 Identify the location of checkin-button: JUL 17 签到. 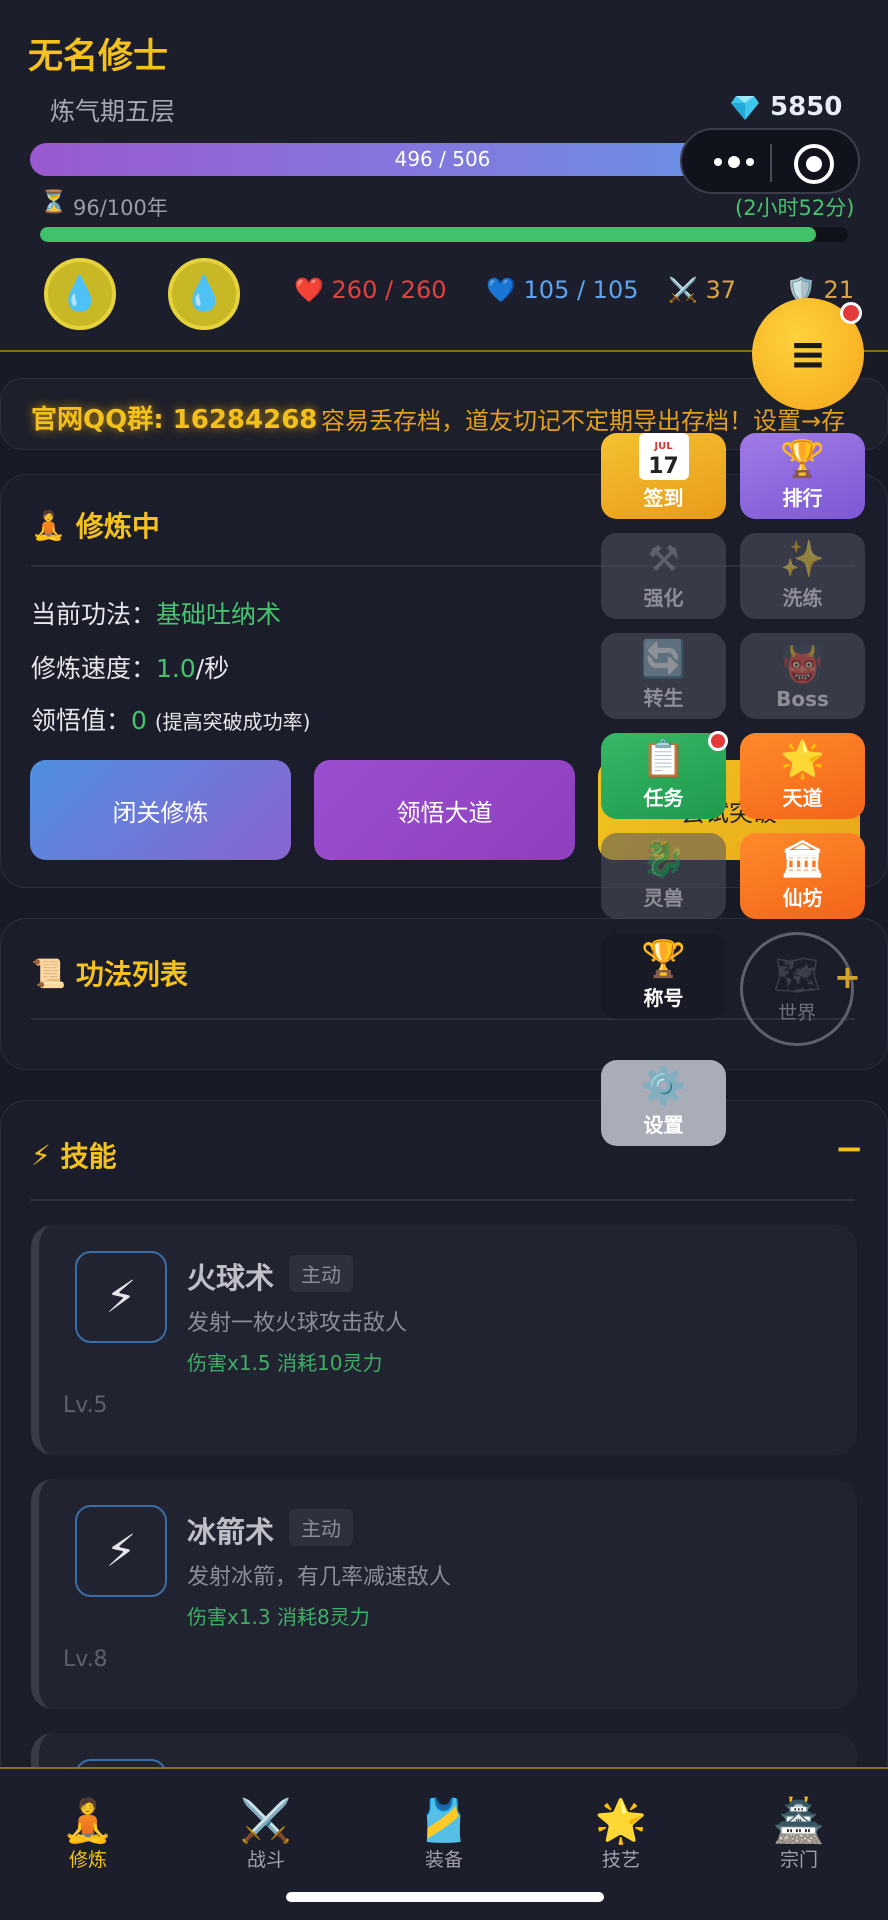
(663, 476).